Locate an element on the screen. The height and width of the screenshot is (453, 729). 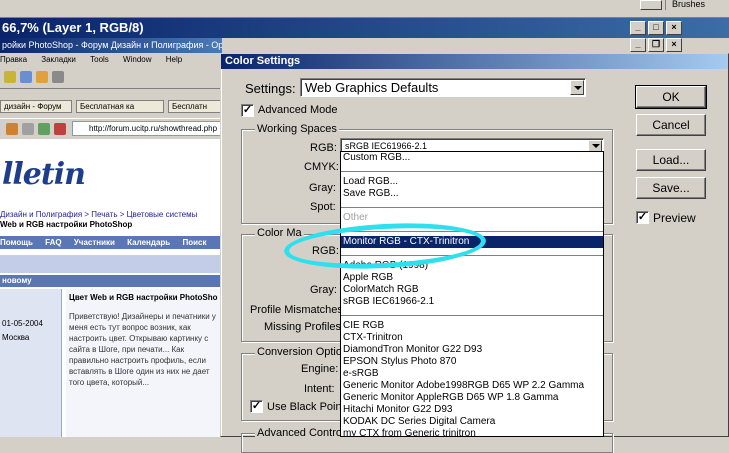
nav-faq: FAQ is located at coordinates (53, 242).